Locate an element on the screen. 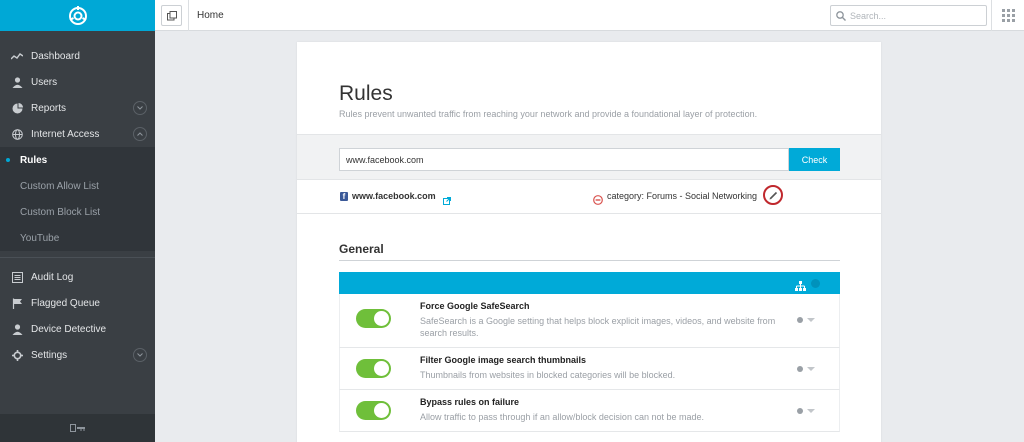 The width and height of the screenshot is (1024, 442). sidebar-item-label: Internet Access is located at coordinates (65, 134).